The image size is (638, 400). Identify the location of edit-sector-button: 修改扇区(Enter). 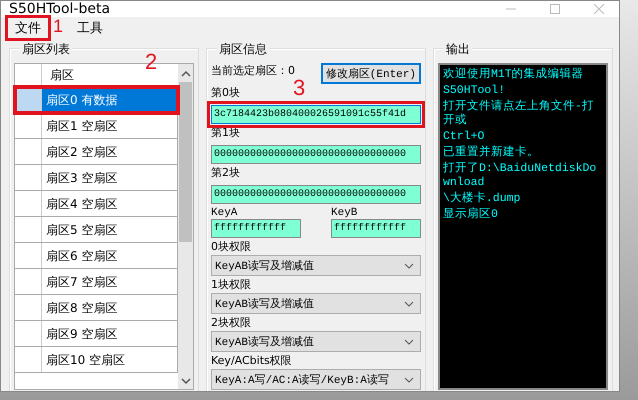
(370, 73).